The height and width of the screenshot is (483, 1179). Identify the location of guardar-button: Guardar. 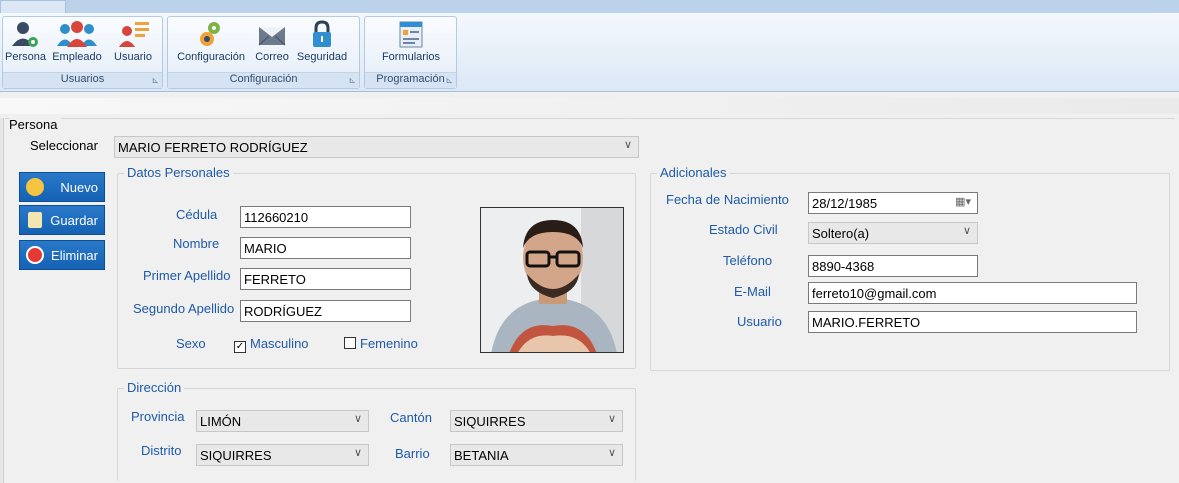
(62, 220).